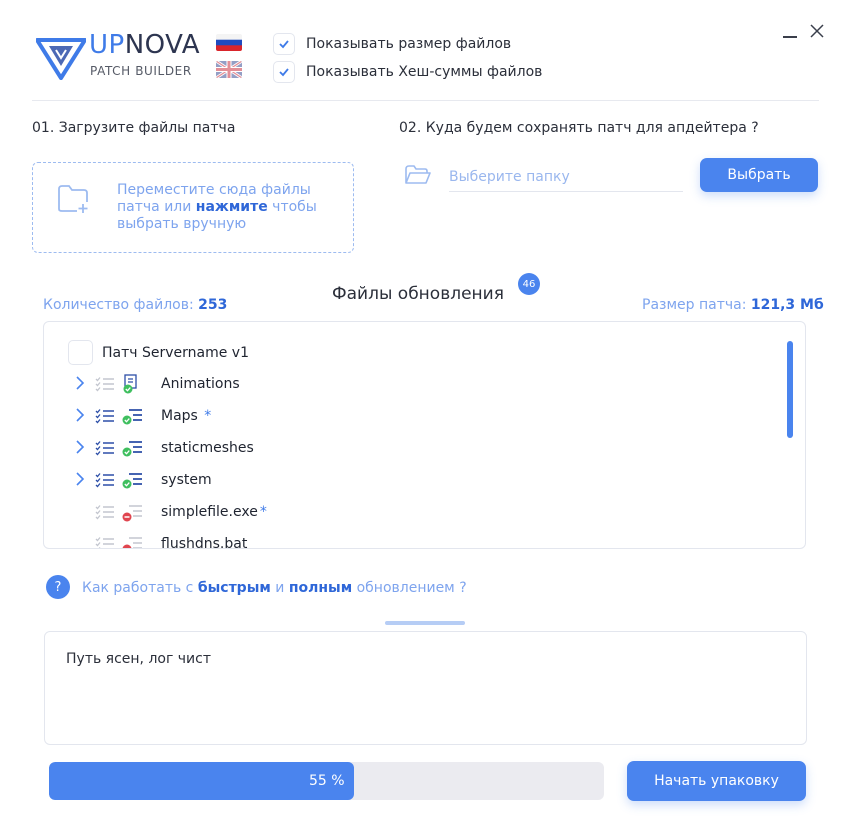 This screenshot has width=852, height=834. Describe the element at coordinates (61, 59) in the screenshot. I see `upnova-logo-icon` at that location.